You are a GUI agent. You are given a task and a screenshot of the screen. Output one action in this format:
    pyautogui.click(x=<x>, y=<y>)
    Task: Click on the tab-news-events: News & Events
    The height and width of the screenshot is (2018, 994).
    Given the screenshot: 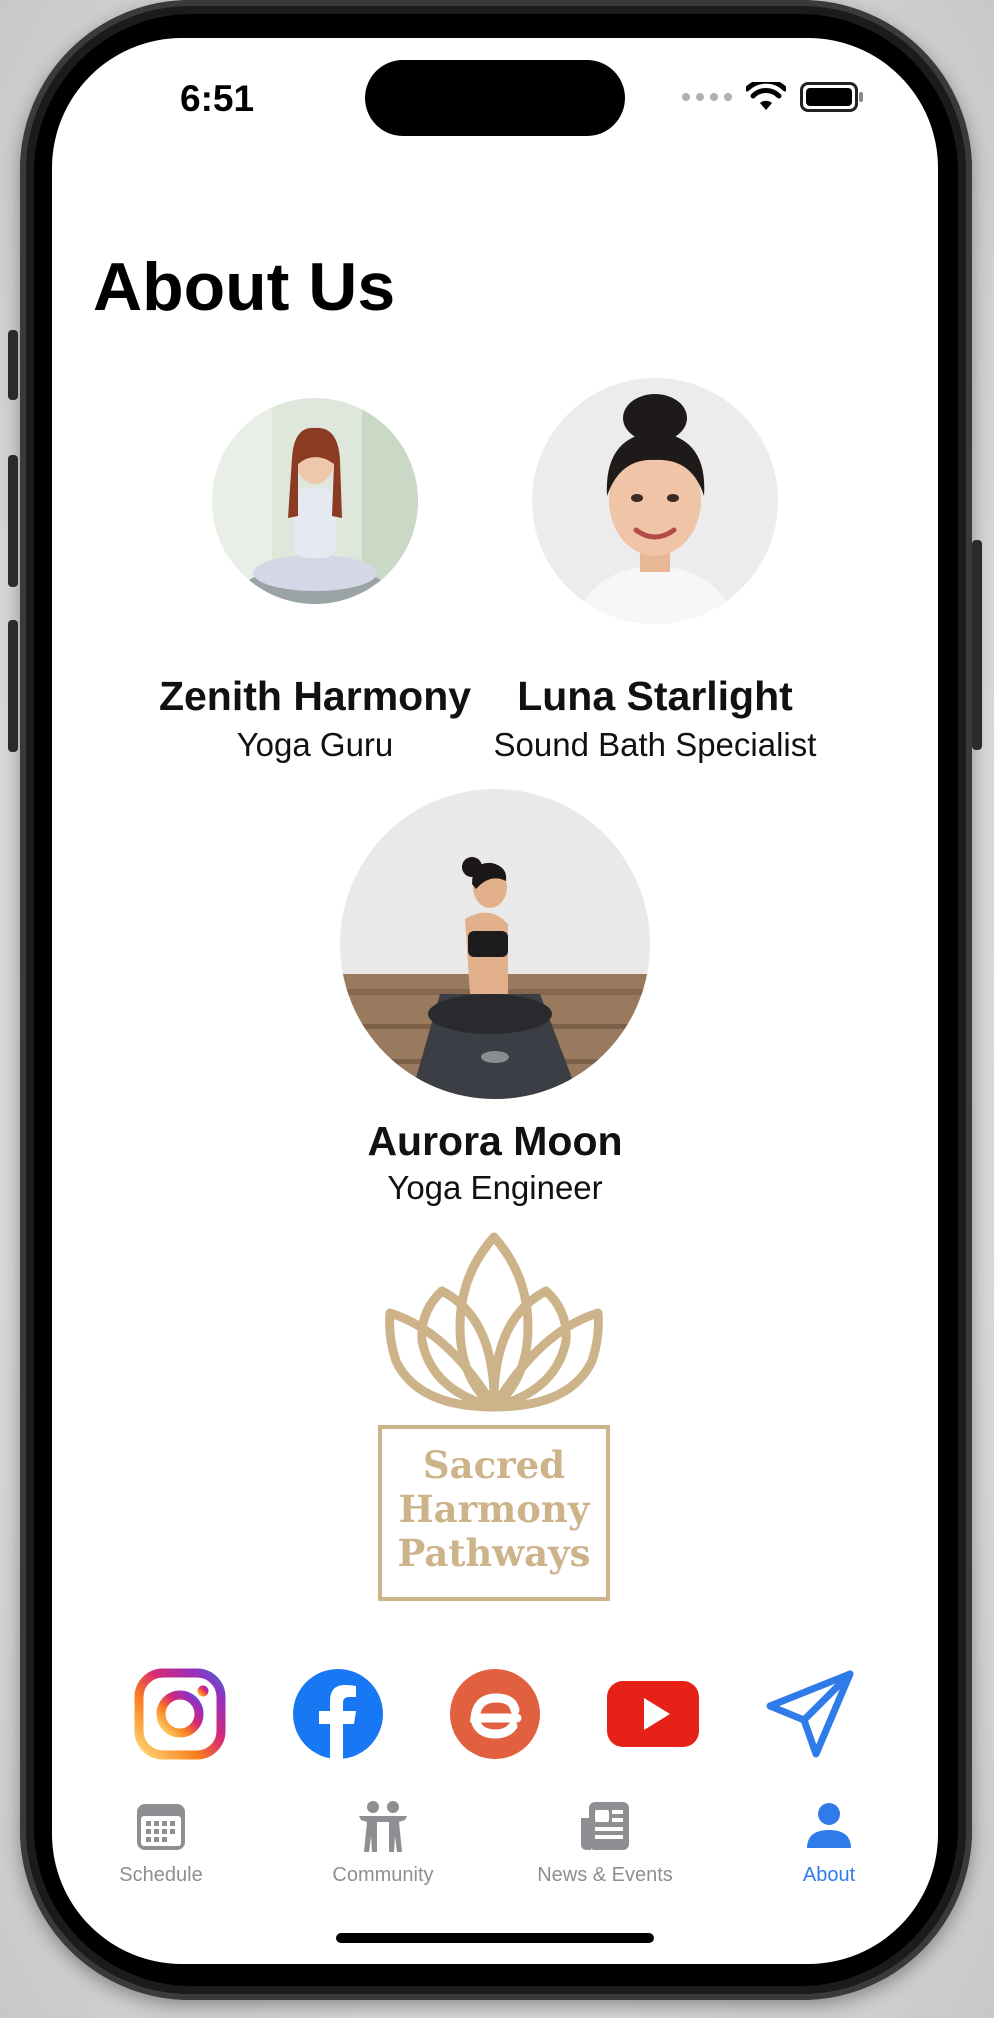 What is the action you would take?
    pyautogui.click(x=605, y=1842)
    